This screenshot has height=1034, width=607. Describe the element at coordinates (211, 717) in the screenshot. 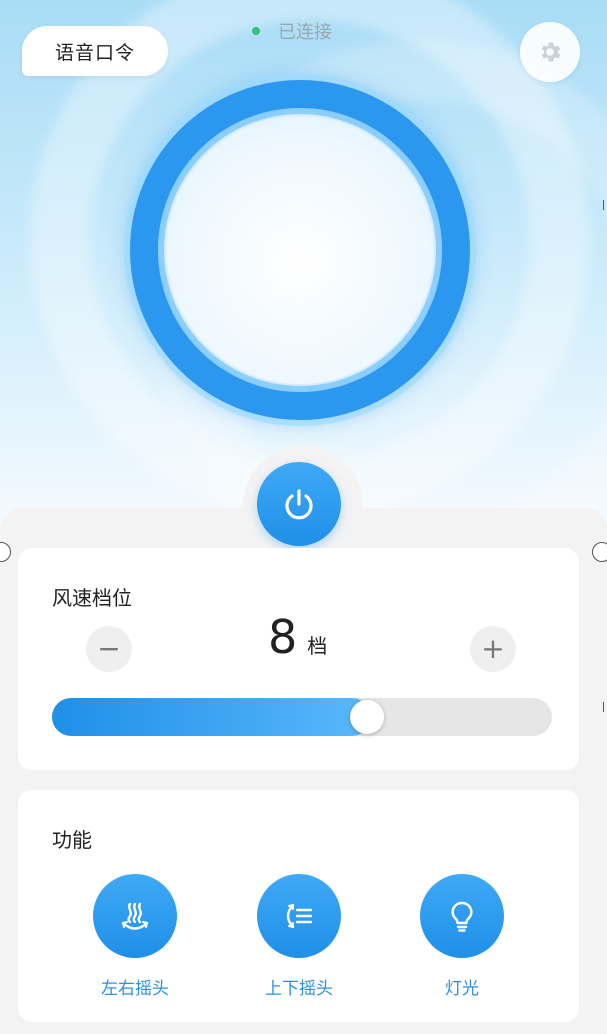

I see `speed-slider-fill` at that location.